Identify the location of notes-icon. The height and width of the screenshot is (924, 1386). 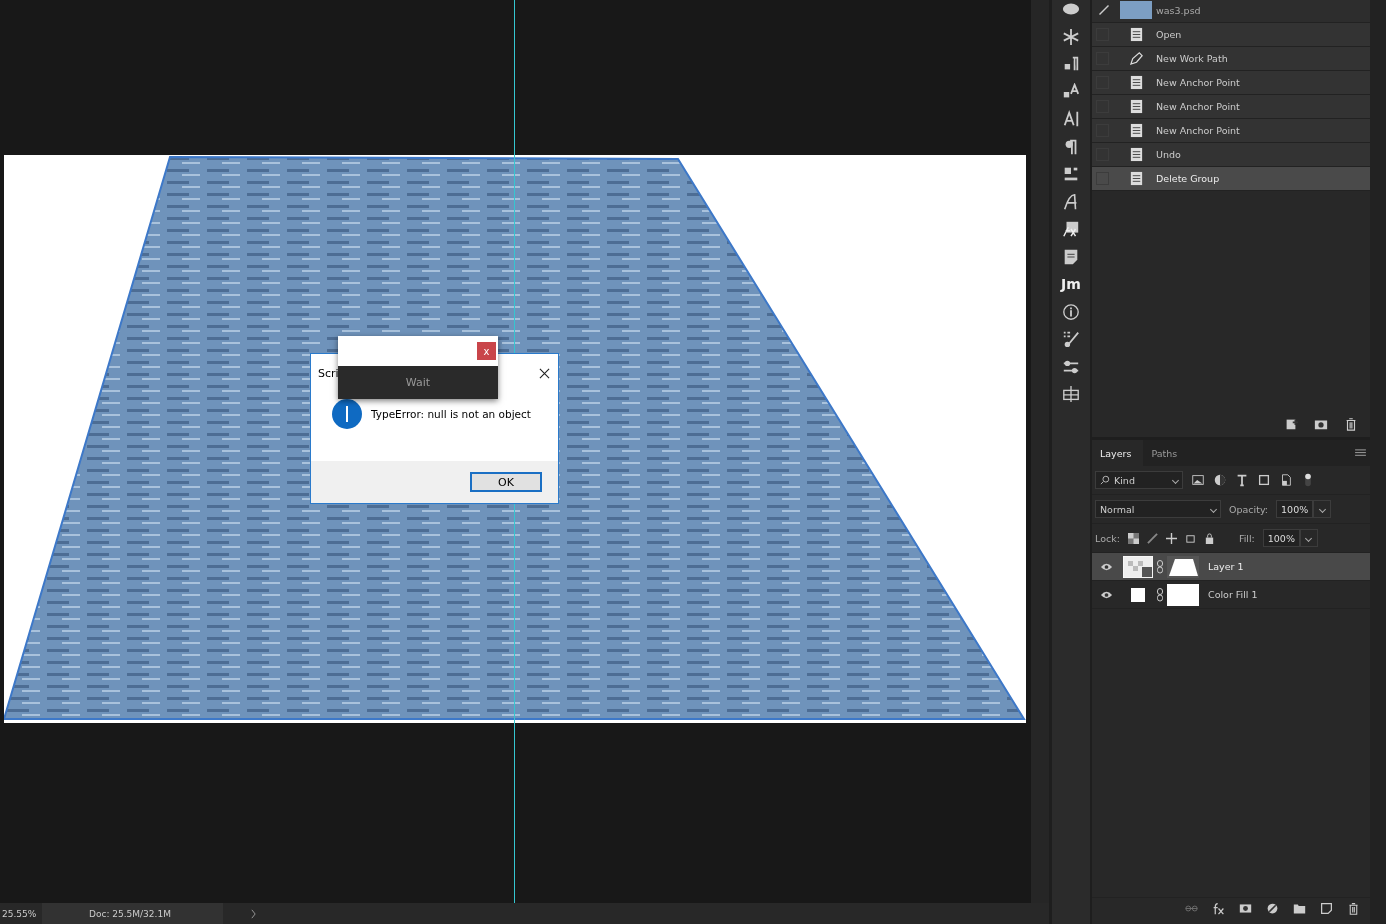
(1071, 256).